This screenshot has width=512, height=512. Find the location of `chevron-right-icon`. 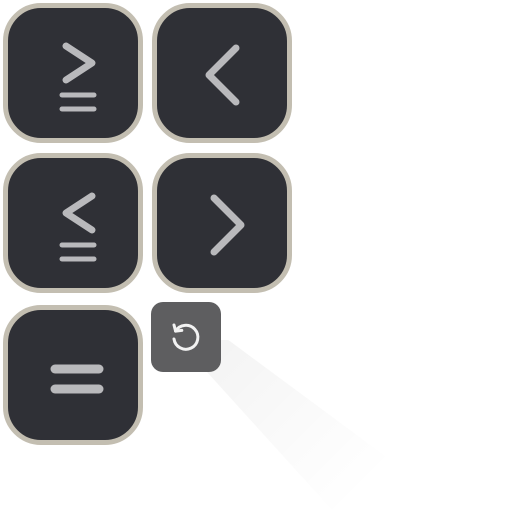

chevron-right-icon is located at coordinates (227, 225).